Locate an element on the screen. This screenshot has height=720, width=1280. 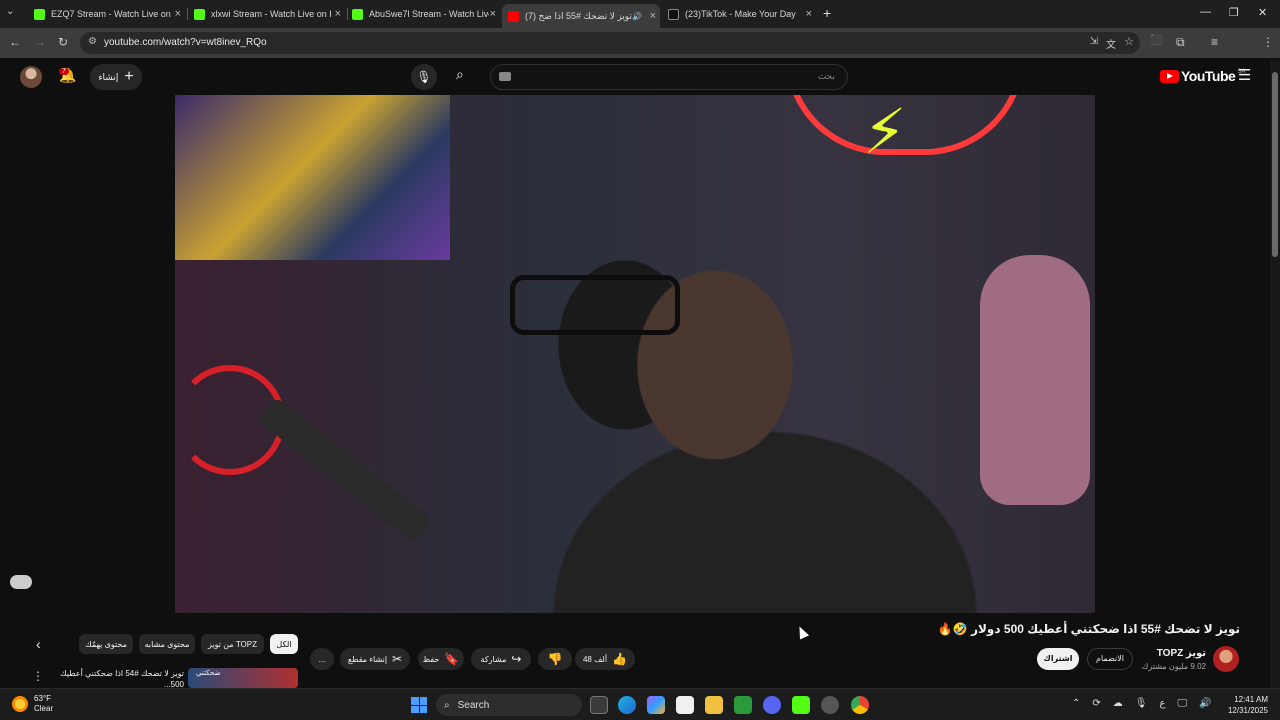
tab-search-icon: ⌄ is located at coordinates (10, 11).